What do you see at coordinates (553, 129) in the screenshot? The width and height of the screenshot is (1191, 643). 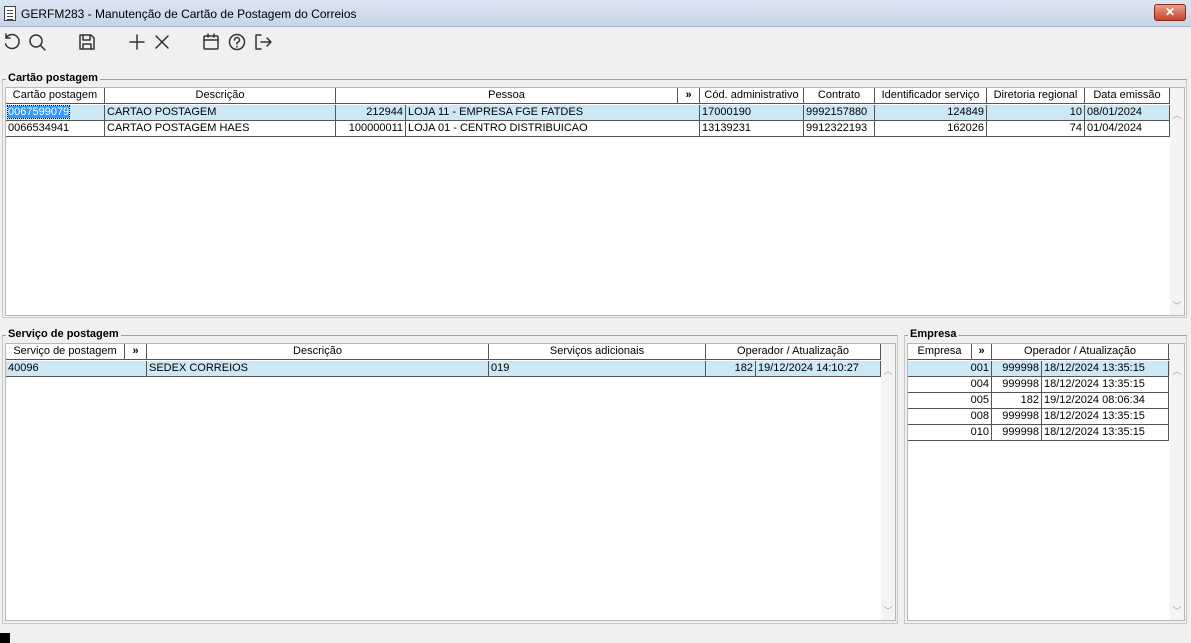 I see `cell-pessoa-nome: LOJA 01 - CENTRO DISTRIBUICAO` at bounding box center [553, 129].